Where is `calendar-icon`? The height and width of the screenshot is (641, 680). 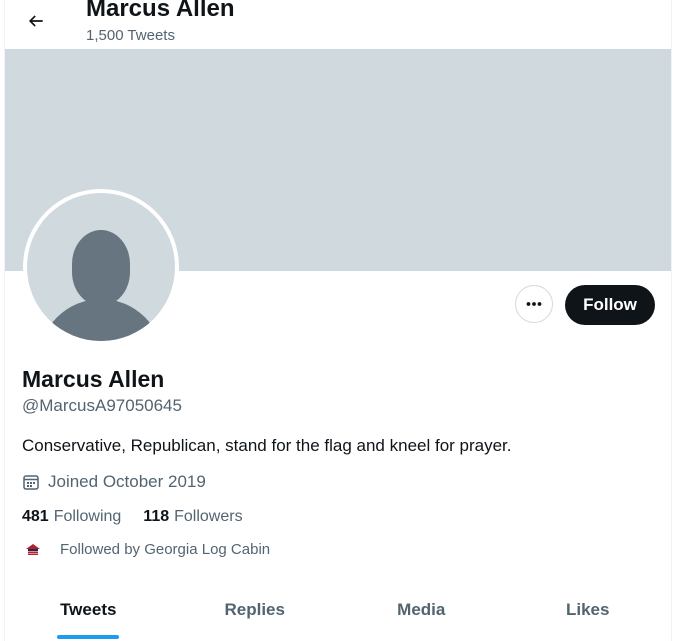
calendar-icon is located at coordinates (31, 482).